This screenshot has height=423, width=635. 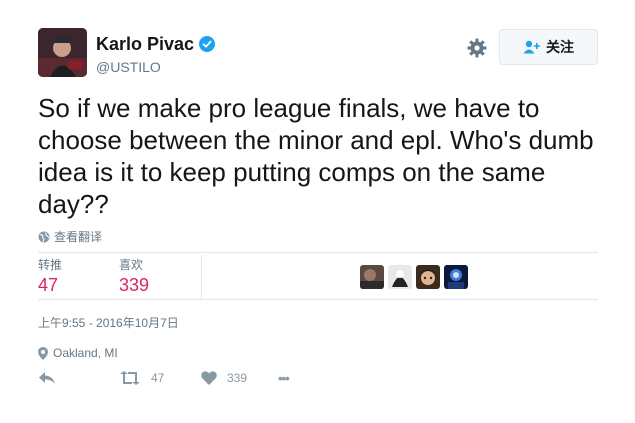 I want to click on retweet-icon, so click(x=130, y=378).